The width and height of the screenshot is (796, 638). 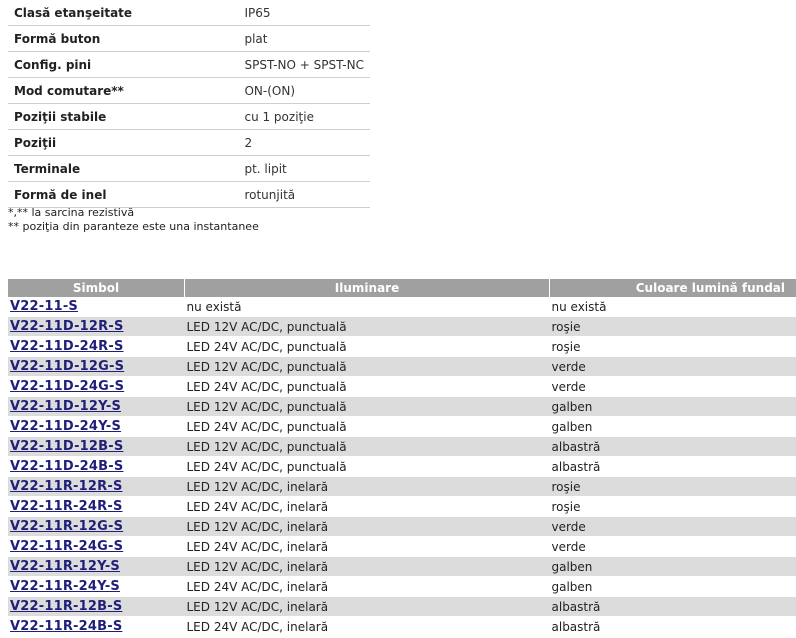 I want to click on spec-row: Mod comutare** ON-(ON), so click(x=189, y=90).